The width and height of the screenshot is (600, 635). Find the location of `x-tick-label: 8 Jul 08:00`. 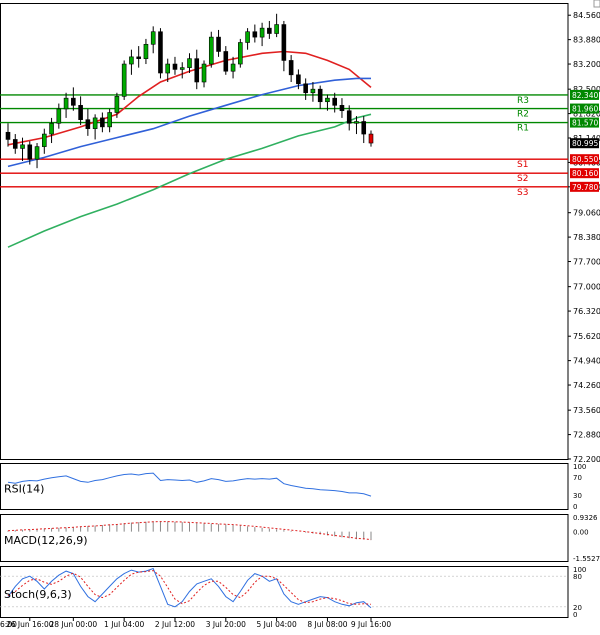

x-tick-label: 8 Jul 08:00 is located at coordinates (327, 624).